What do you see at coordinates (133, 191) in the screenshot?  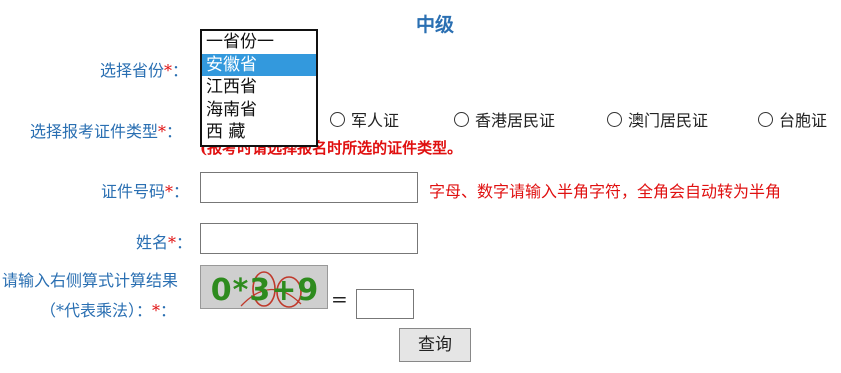 I see `id-number-label: 证件号码` at bounding box center [133, 191].